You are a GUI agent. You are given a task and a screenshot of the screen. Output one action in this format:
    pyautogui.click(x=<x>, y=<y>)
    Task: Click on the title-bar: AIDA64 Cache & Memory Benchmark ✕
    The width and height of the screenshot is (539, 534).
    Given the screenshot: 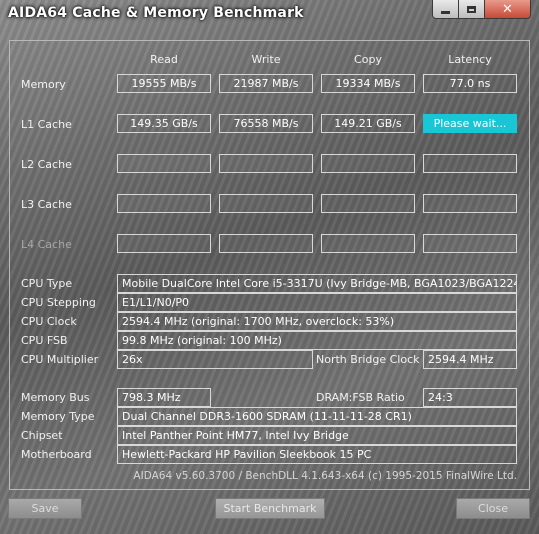 What is the action you would take?
    pyautogui.click(x=269, y=15)
    